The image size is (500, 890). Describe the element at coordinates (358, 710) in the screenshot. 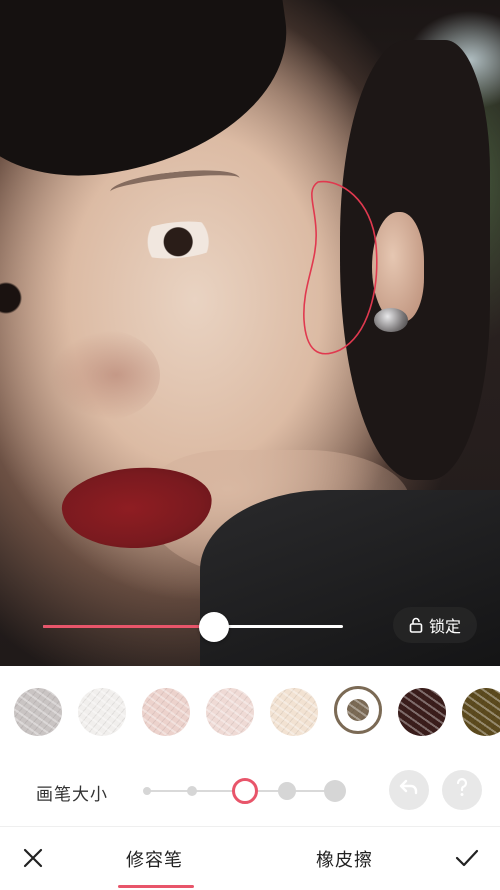

I see `swatch-bronze-icon` at that location.